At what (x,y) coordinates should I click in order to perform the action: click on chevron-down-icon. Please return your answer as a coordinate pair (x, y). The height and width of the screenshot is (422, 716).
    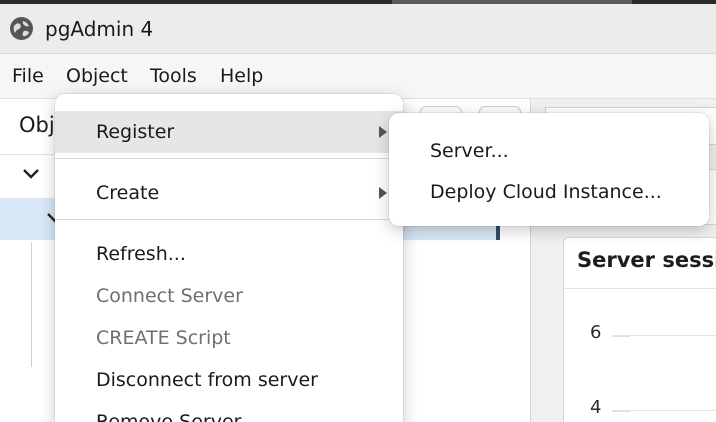
    Looking at the image, I should click on (31, 174).